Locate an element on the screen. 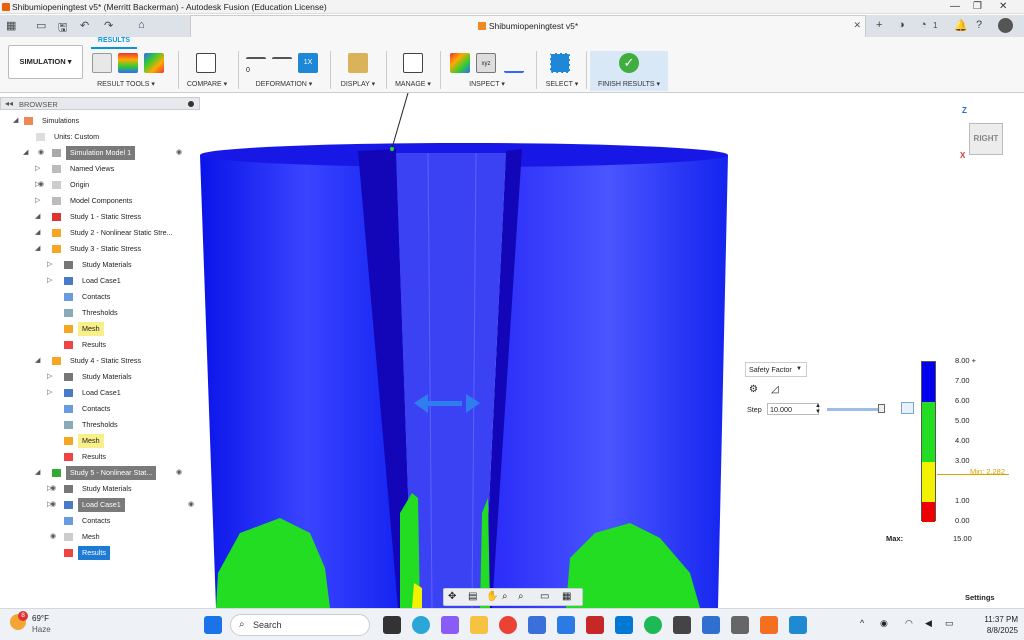 Image resolution: width=1024 pixels, height=640 pixels. select-icon is located at coordinates (560, 63).